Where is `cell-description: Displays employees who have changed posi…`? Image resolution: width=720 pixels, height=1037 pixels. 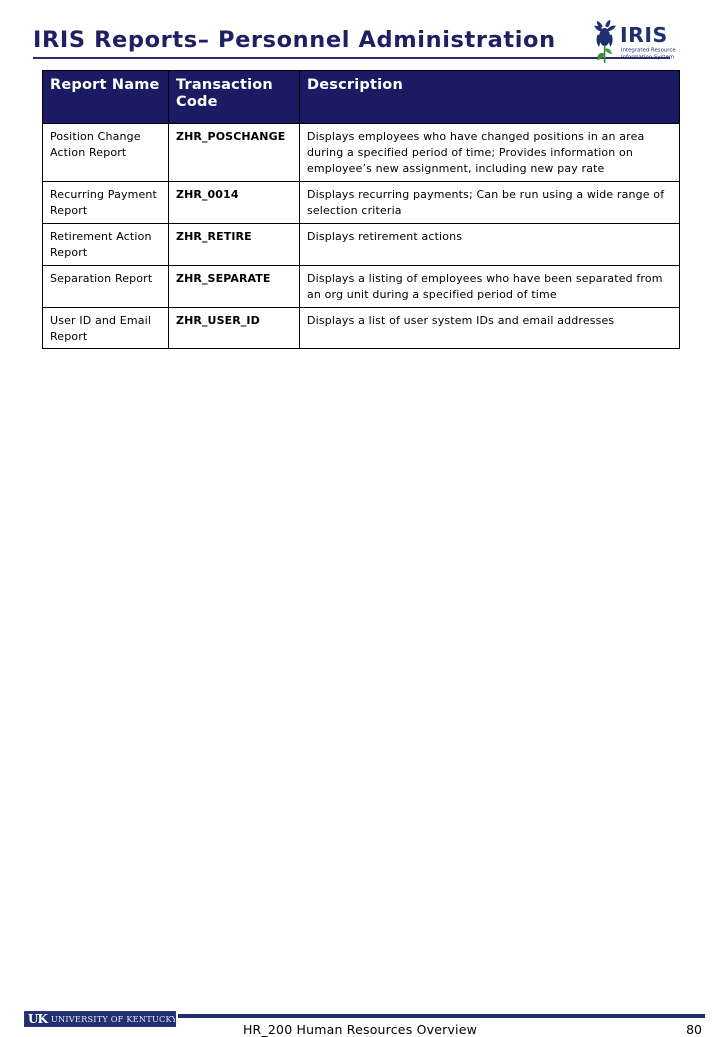 cell-description: Displays employees who have changed posi… is located at coordinates (489, 152).